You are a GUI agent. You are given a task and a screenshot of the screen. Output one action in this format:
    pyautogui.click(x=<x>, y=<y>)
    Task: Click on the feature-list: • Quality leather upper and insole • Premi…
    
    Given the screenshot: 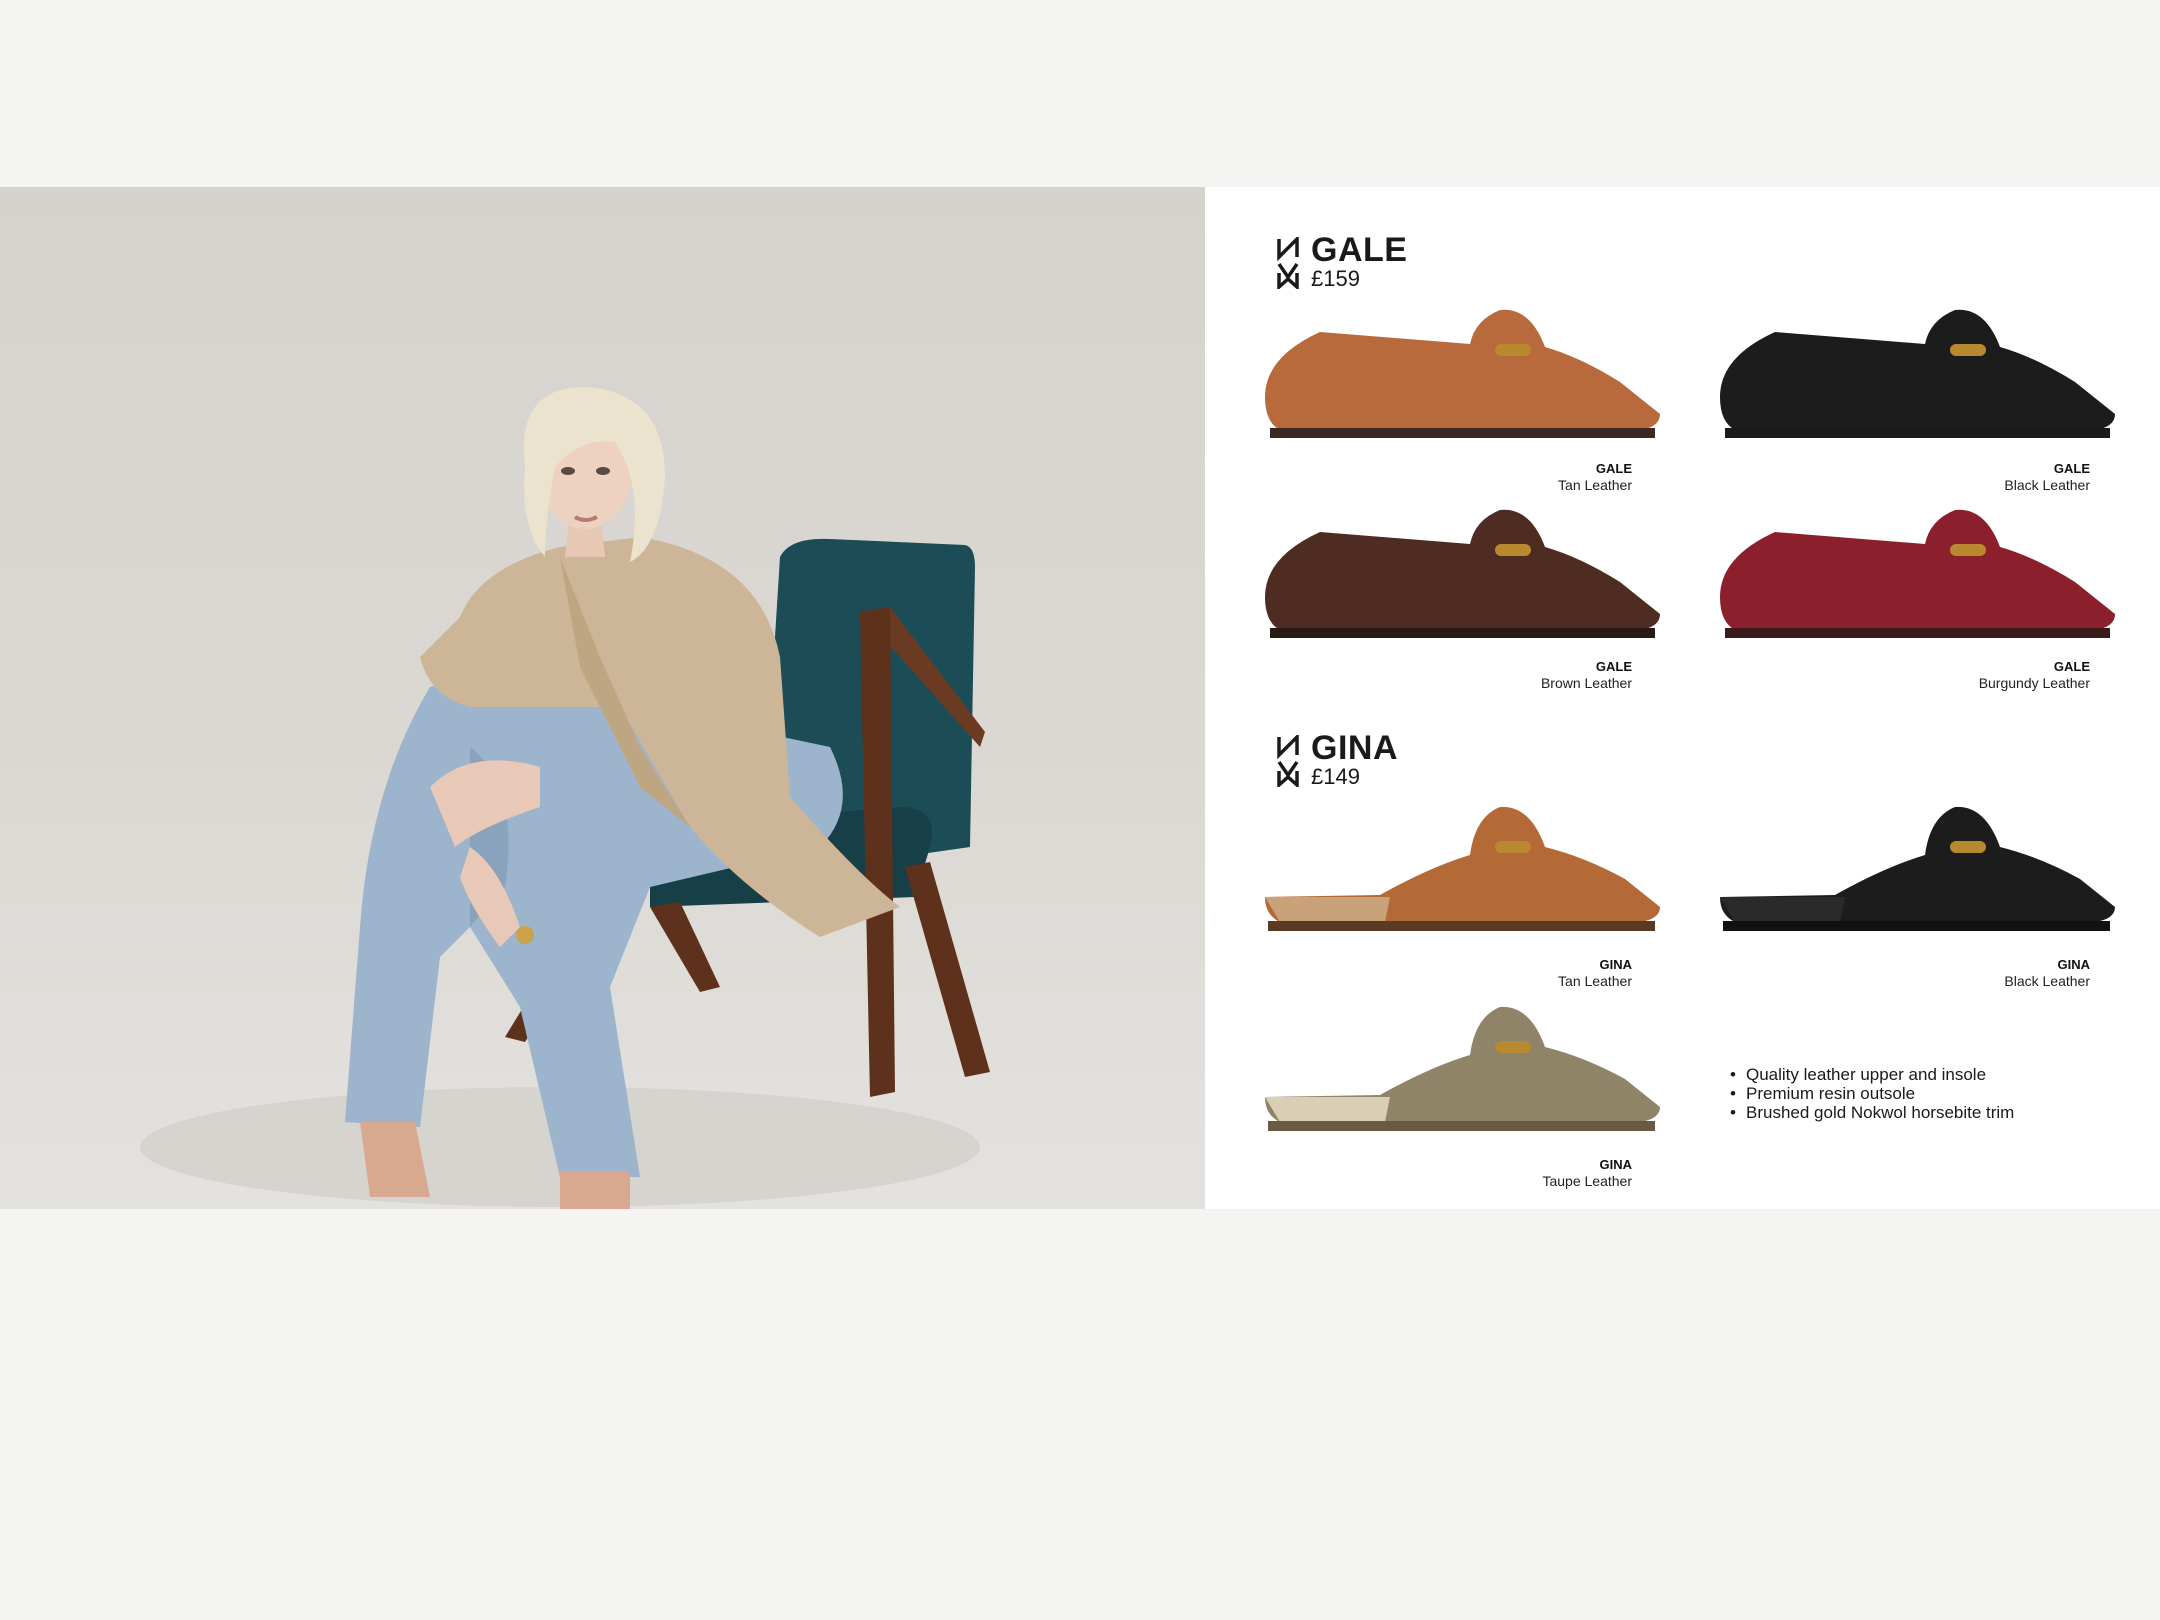 What is the action you would take?
    pyautogui.click(x=1872, y=1093)
    